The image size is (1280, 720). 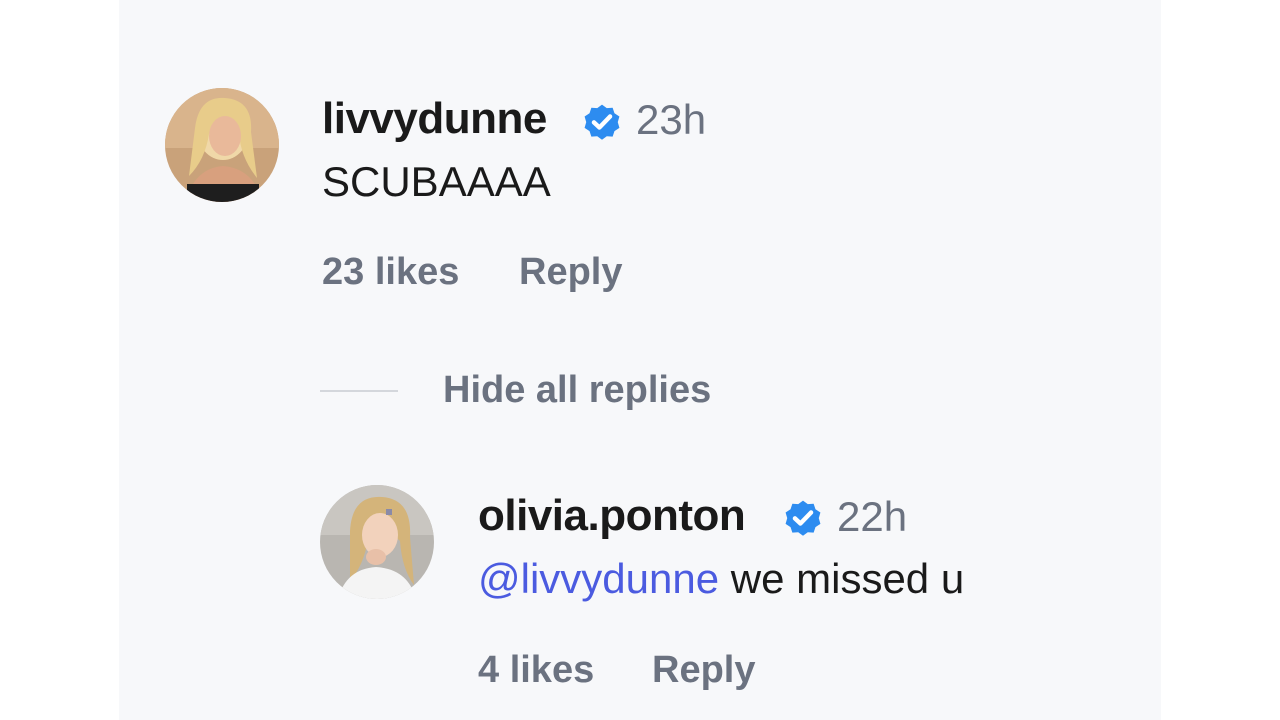 I want to click on comment-likes-count: 23 likes, so click(x=390, y=272).